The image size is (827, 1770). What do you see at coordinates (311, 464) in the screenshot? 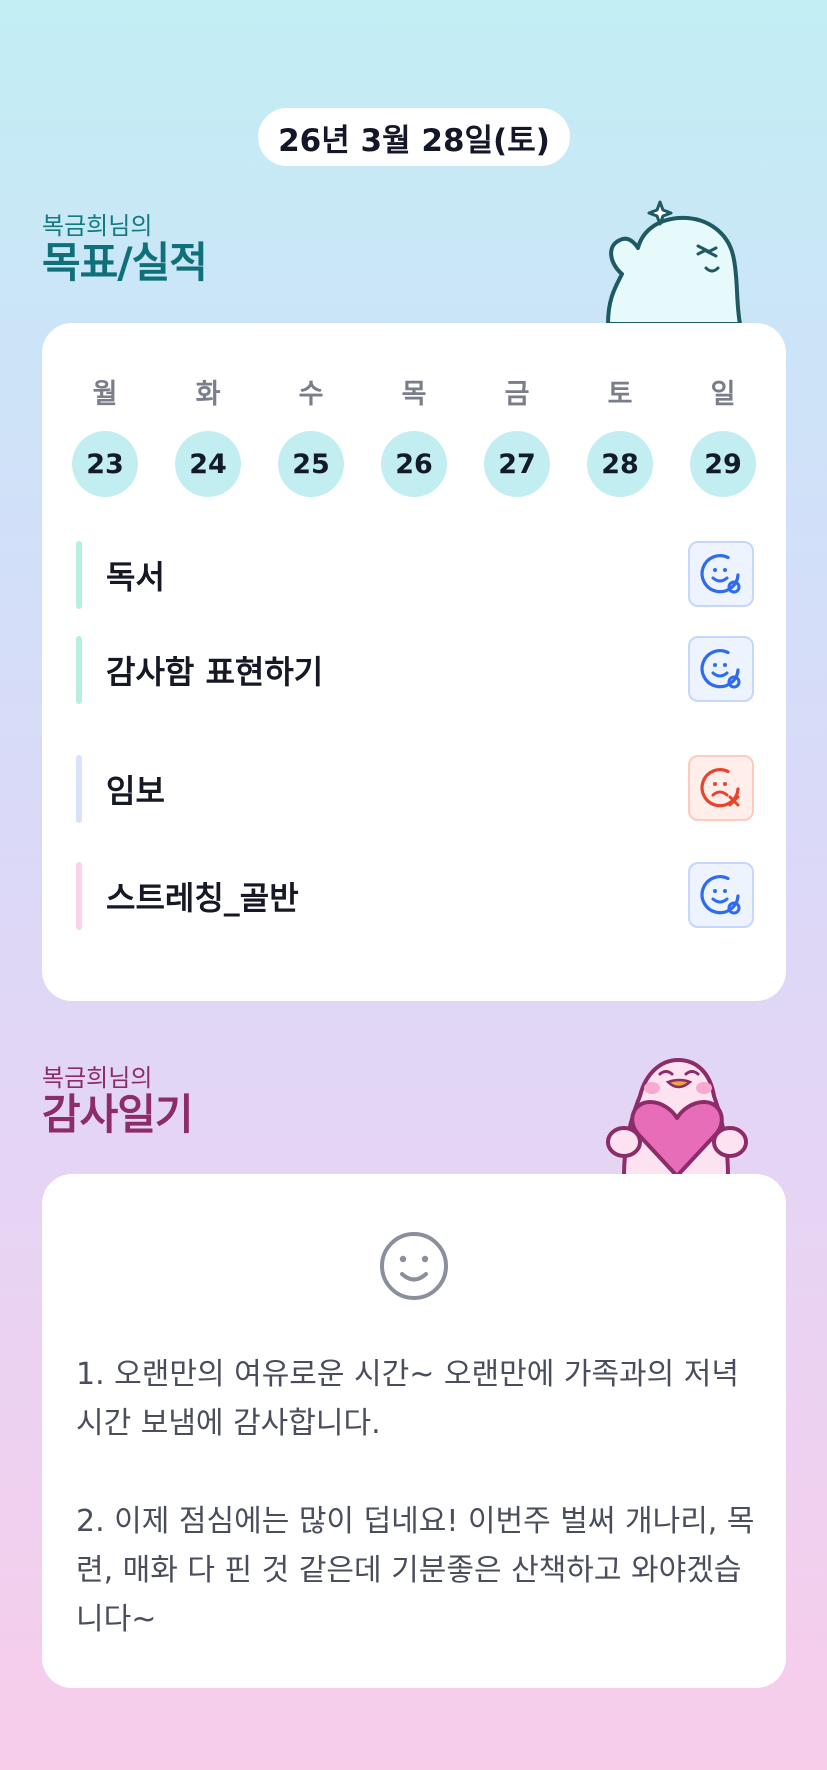
I see `day-number: 25` at bounding box center [311, 464].